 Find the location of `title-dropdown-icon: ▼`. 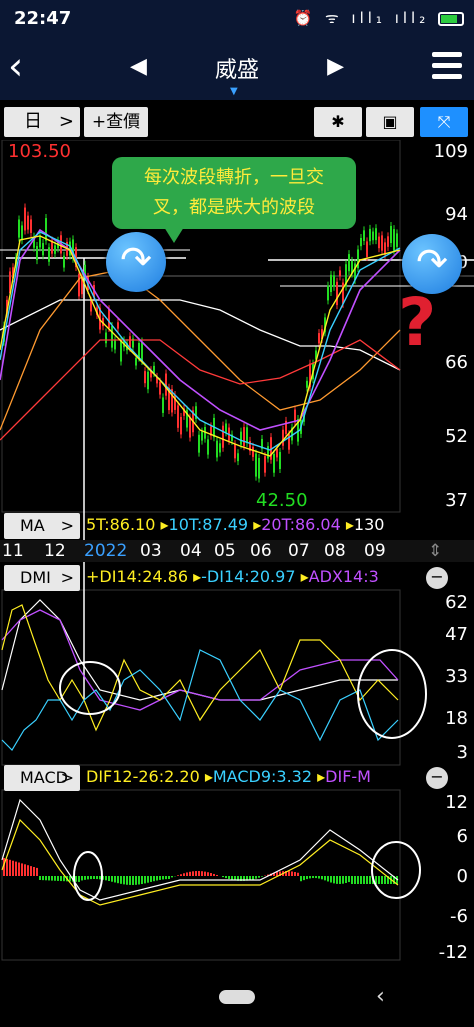

title-dropdown-icon: ▼ is located at coordinates (234, 91).